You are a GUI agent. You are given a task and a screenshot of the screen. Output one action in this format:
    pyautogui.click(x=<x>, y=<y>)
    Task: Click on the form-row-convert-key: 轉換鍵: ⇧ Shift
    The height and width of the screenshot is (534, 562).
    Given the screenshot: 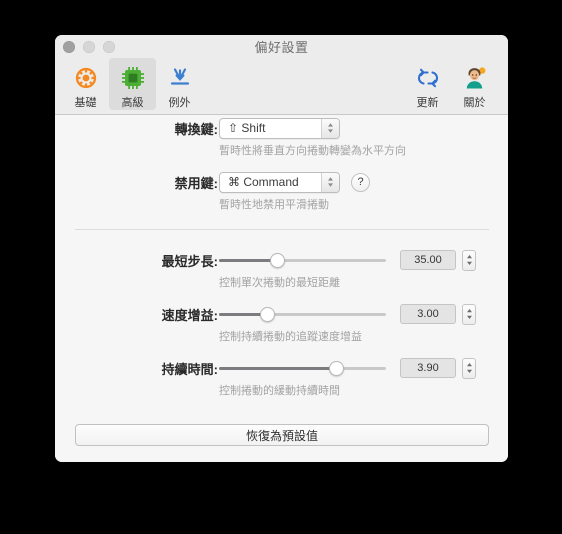 What is the action you would take?
    pyautogui.click(x=281, y=128)
    